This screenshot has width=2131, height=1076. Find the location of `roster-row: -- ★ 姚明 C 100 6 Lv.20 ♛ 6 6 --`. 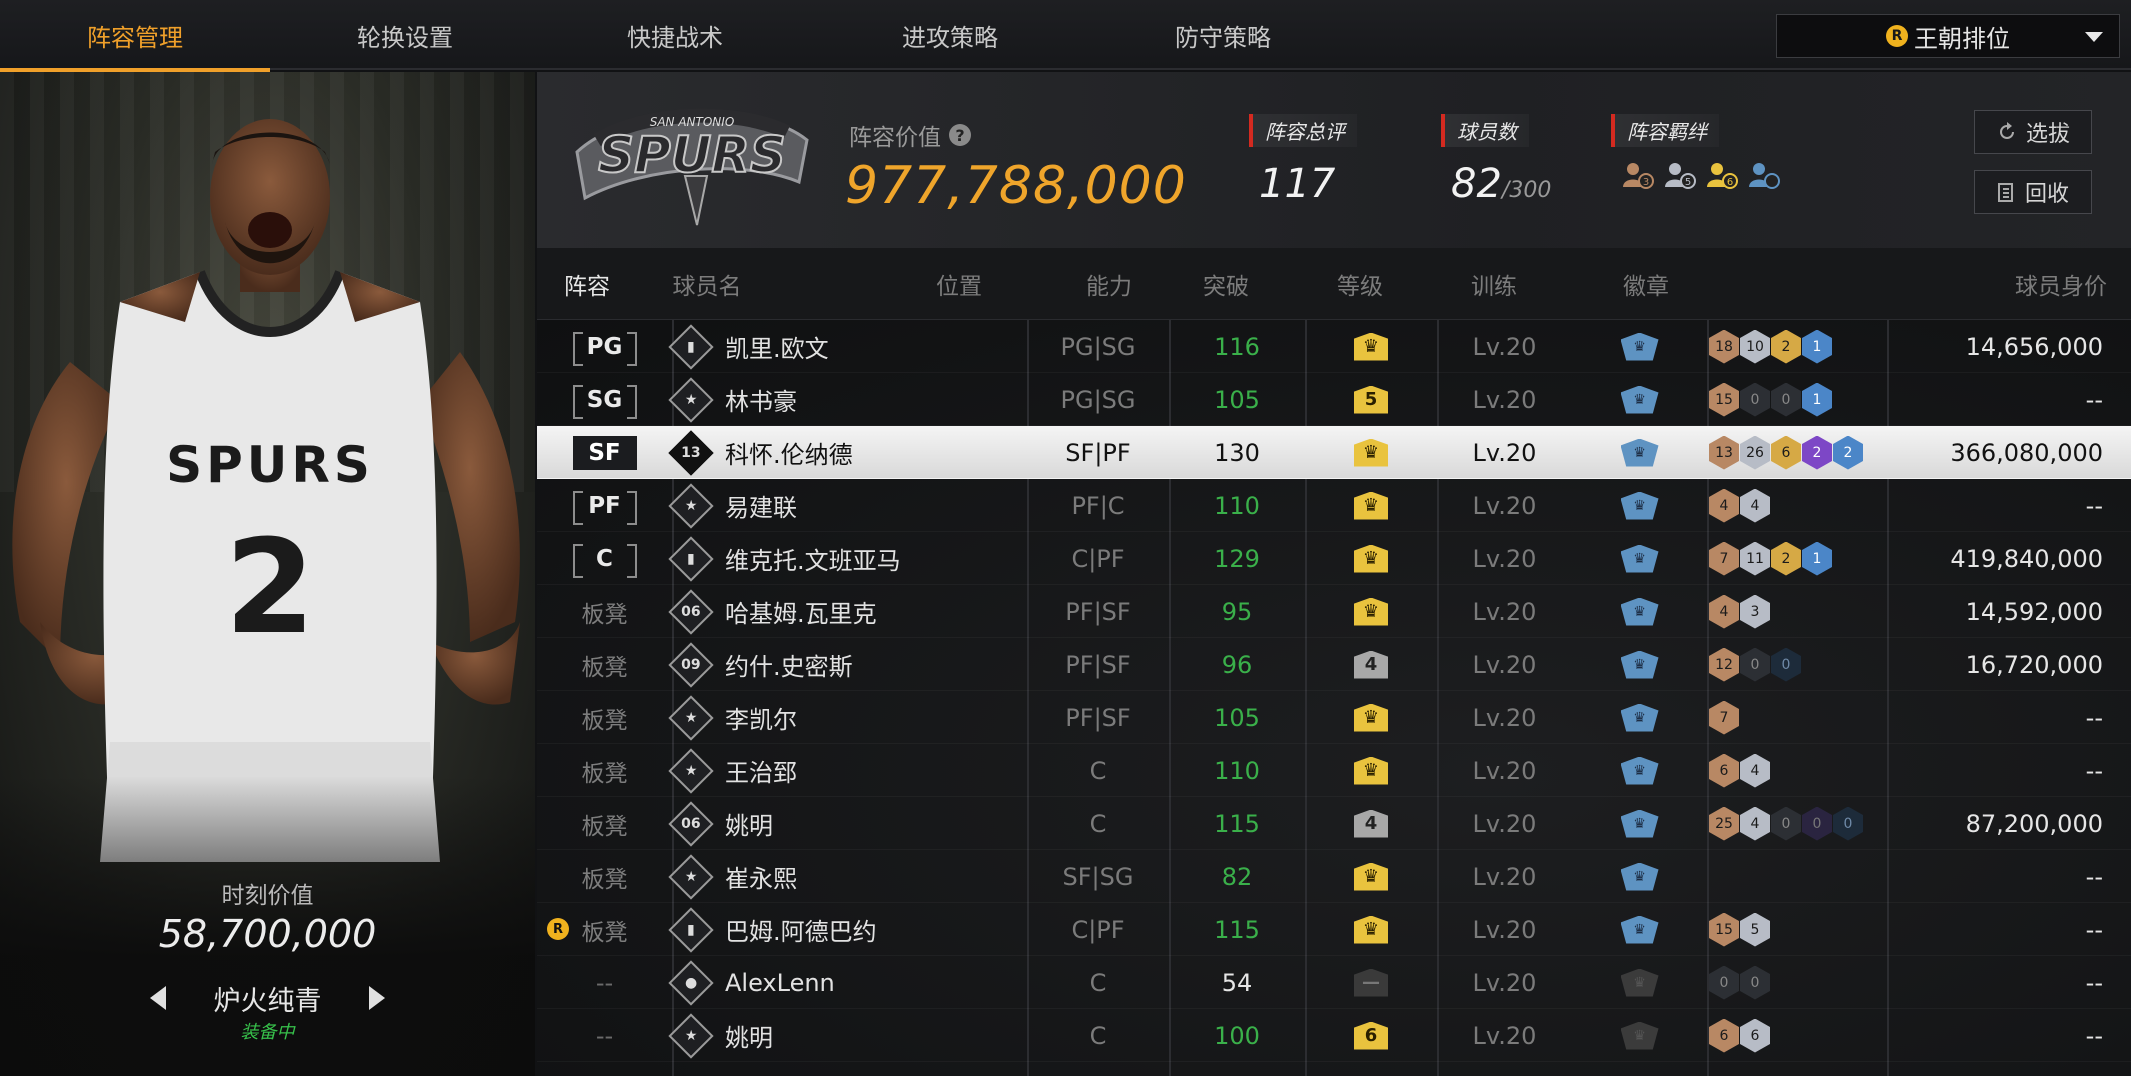

roster-row: -- ★ 姚明 C 100 6 Lv.20 ♛ 6 6 -- is located at coordinates (1334, 1035).